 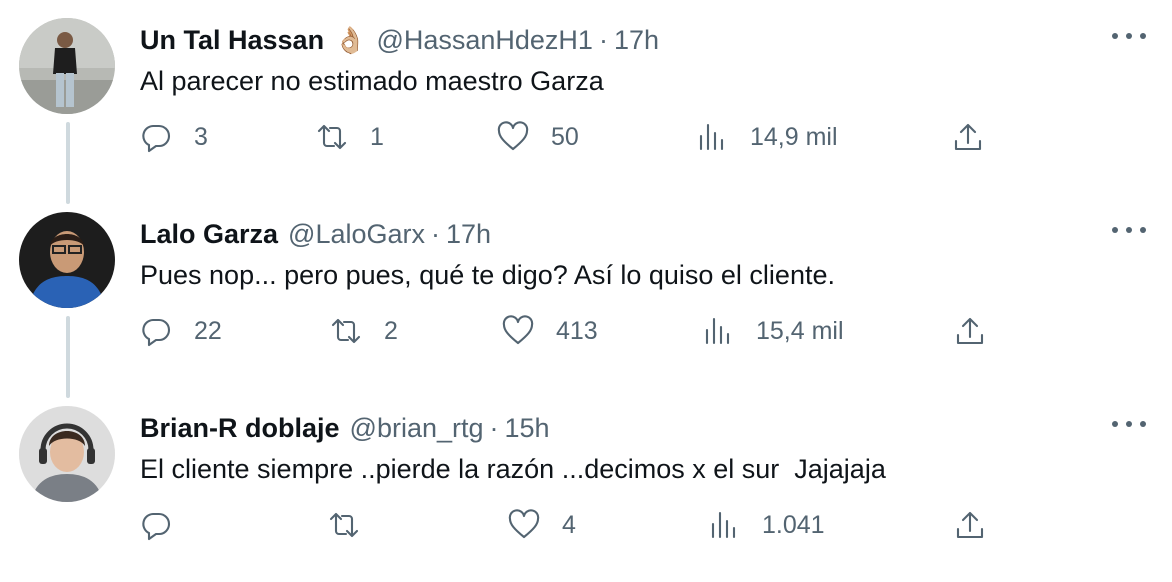 What do you see at coordinates (350, 39) in the screenshot?
I see `ok-hand-emoji: 👌🏼` at bounding box center [350, 39].